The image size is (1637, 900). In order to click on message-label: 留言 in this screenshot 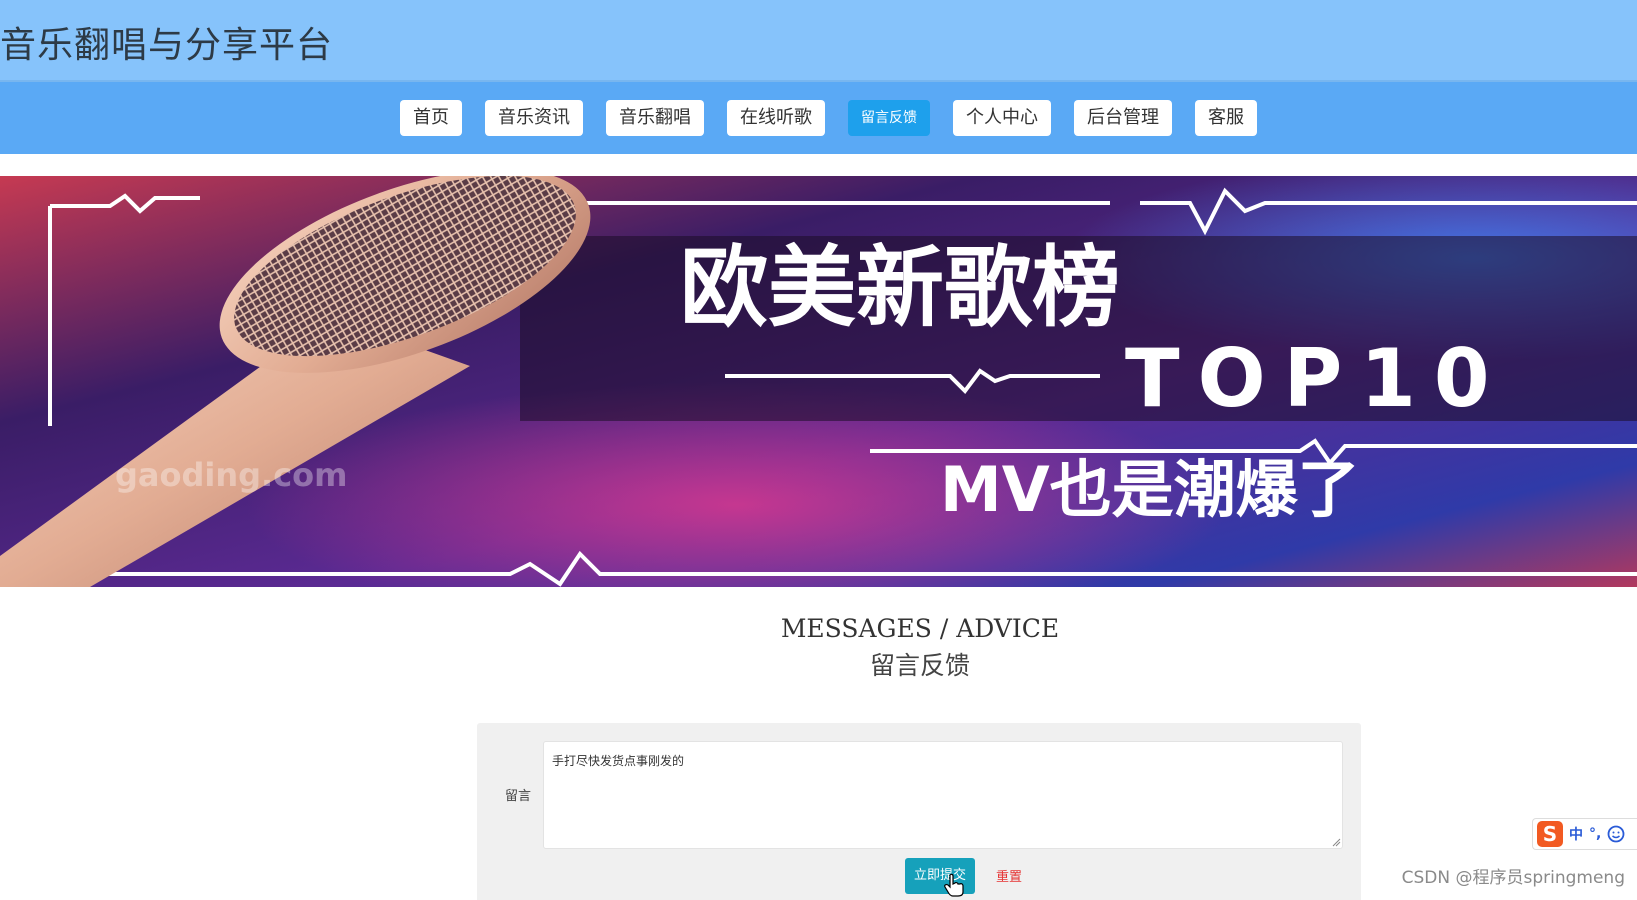, I will do `click(518, 796)`.